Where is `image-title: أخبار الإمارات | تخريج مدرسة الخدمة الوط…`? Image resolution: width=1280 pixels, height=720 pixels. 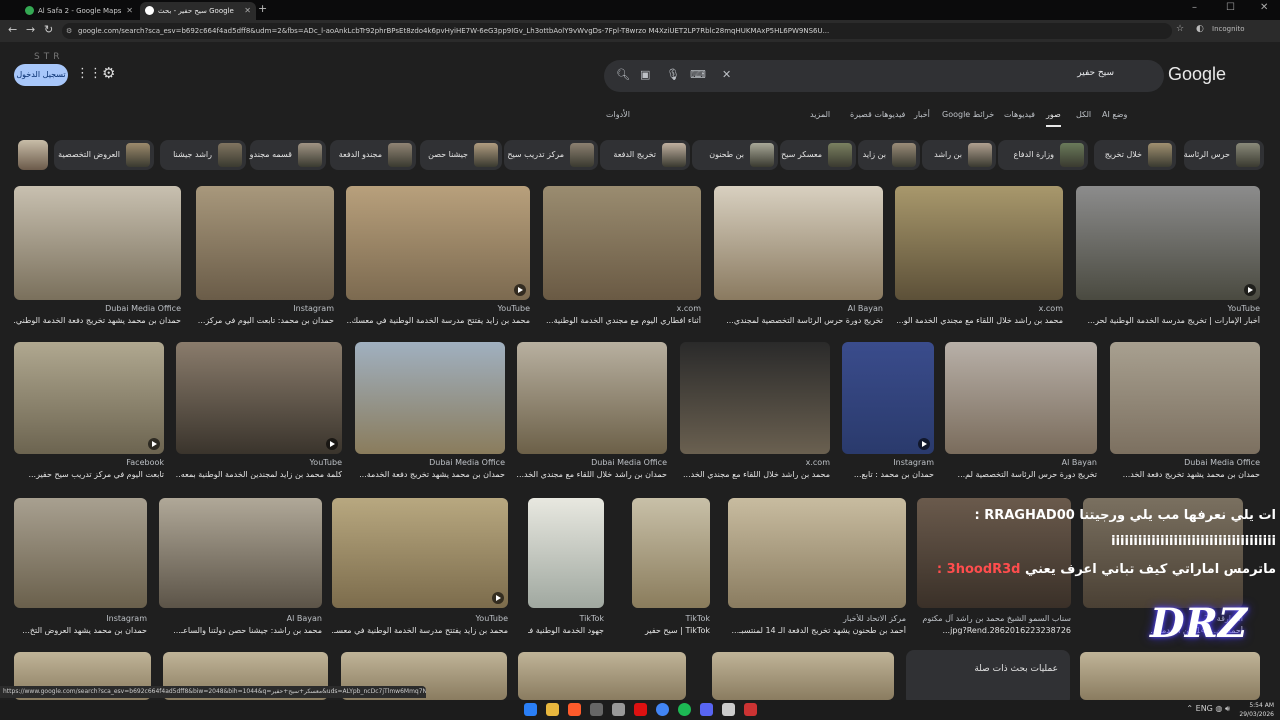
image-title: أخبار الإمارات | تخريج مدرسة الخدمة الوط… is located at coordinates (1168, 320).